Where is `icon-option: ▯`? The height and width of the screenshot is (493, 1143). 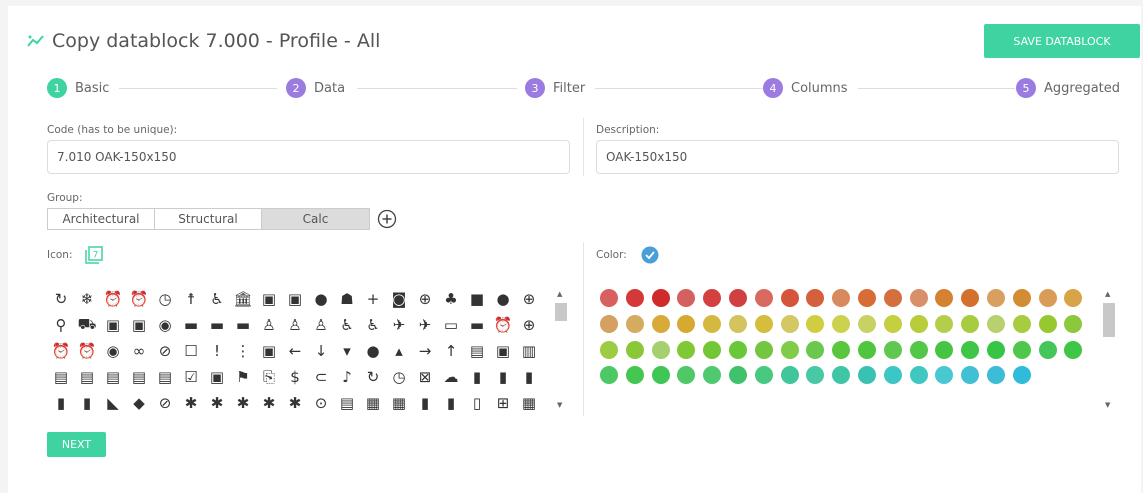 icon-option: ▯ is located at coordinates (477, 402).